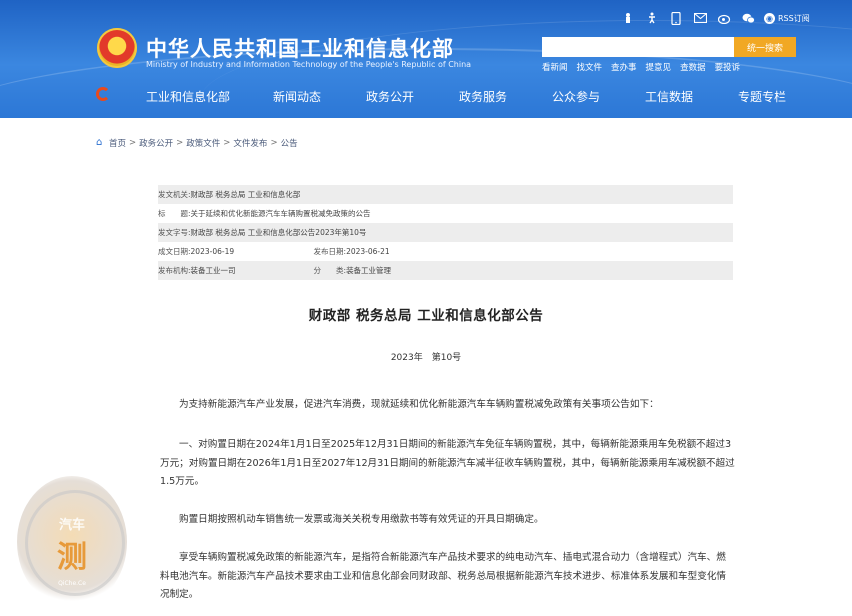 The height and width of the screenshot is (616, 852). I want to click on nav-item-topics: 专题专栏, so click(762, 96).